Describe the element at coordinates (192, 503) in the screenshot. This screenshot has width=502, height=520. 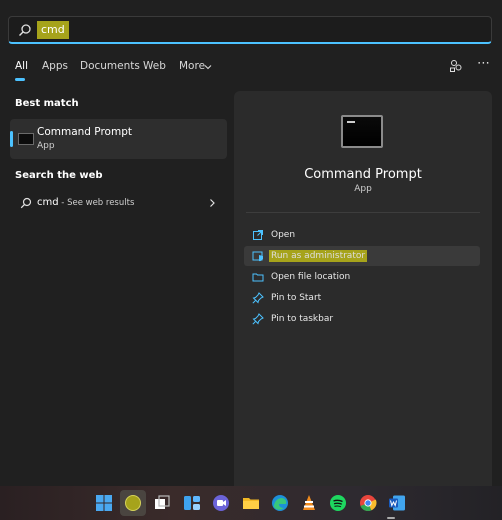
I see `widgets-icon` at that location.